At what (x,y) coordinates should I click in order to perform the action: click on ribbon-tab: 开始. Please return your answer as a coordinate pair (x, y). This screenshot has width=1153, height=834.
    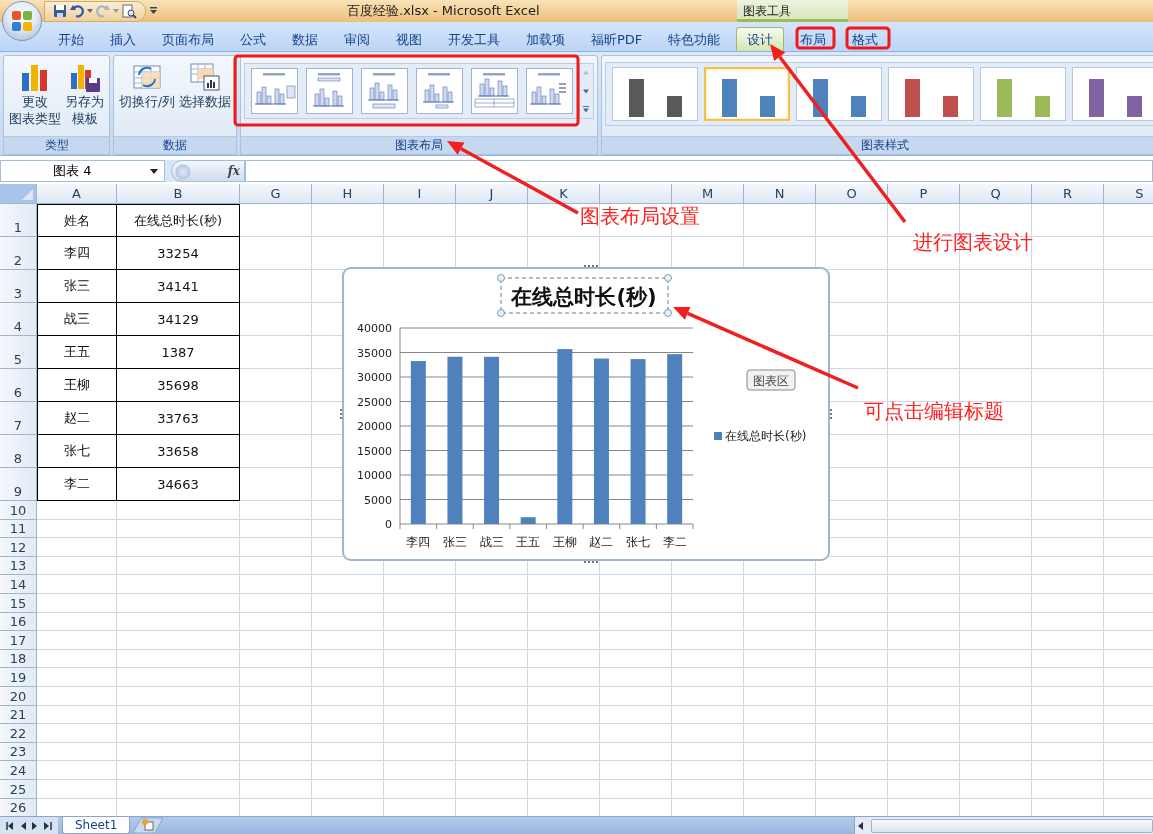
    Looking at the image, I should click on (71, 39).